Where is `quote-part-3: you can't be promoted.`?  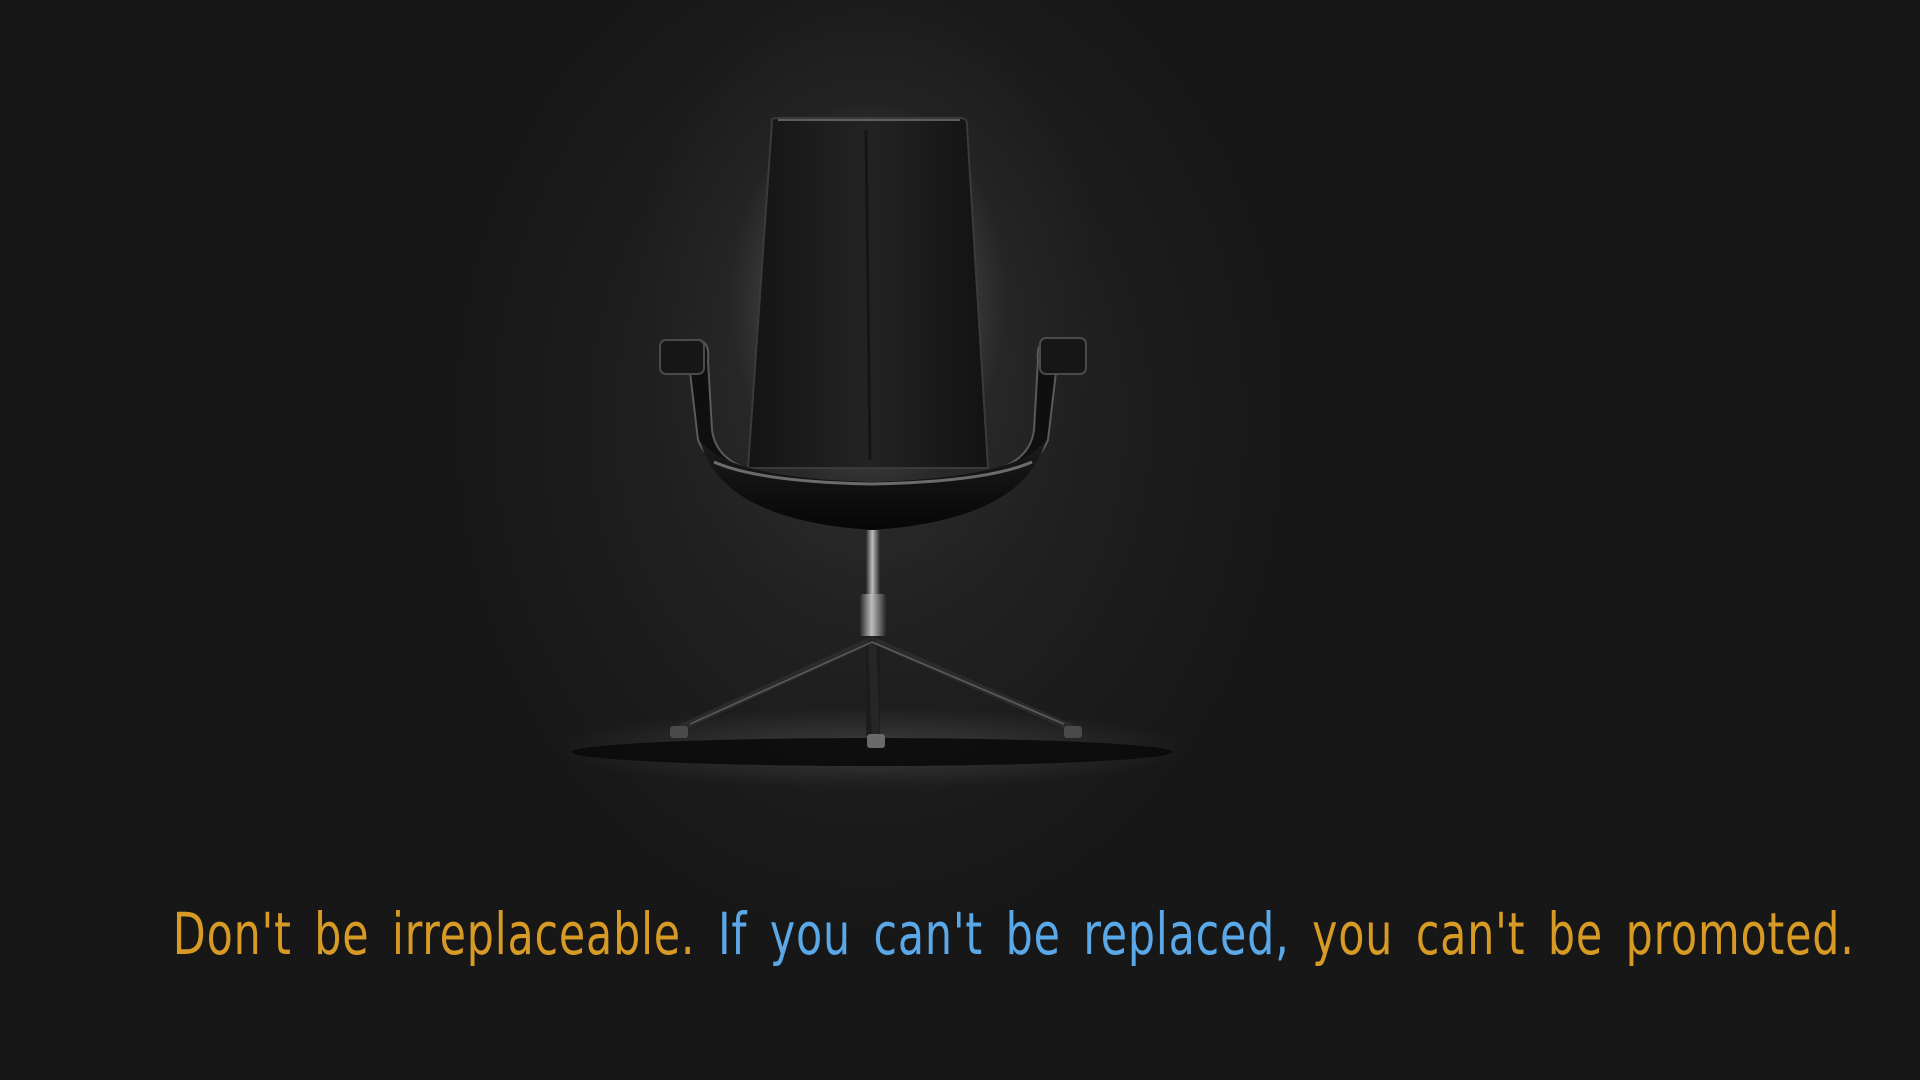 quote-part-3: you can't be promoted. is located at coordinates (1583, 934).